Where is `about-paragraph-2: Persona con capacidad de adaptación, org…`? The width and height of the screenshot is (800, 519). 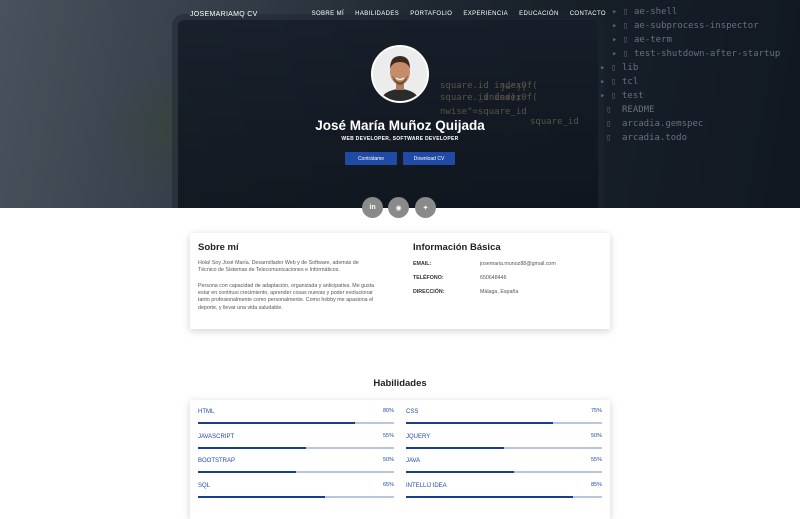
about-paragraph-2: Persona con capacidad de adaptación, org… is located at coordinates (286, 297).